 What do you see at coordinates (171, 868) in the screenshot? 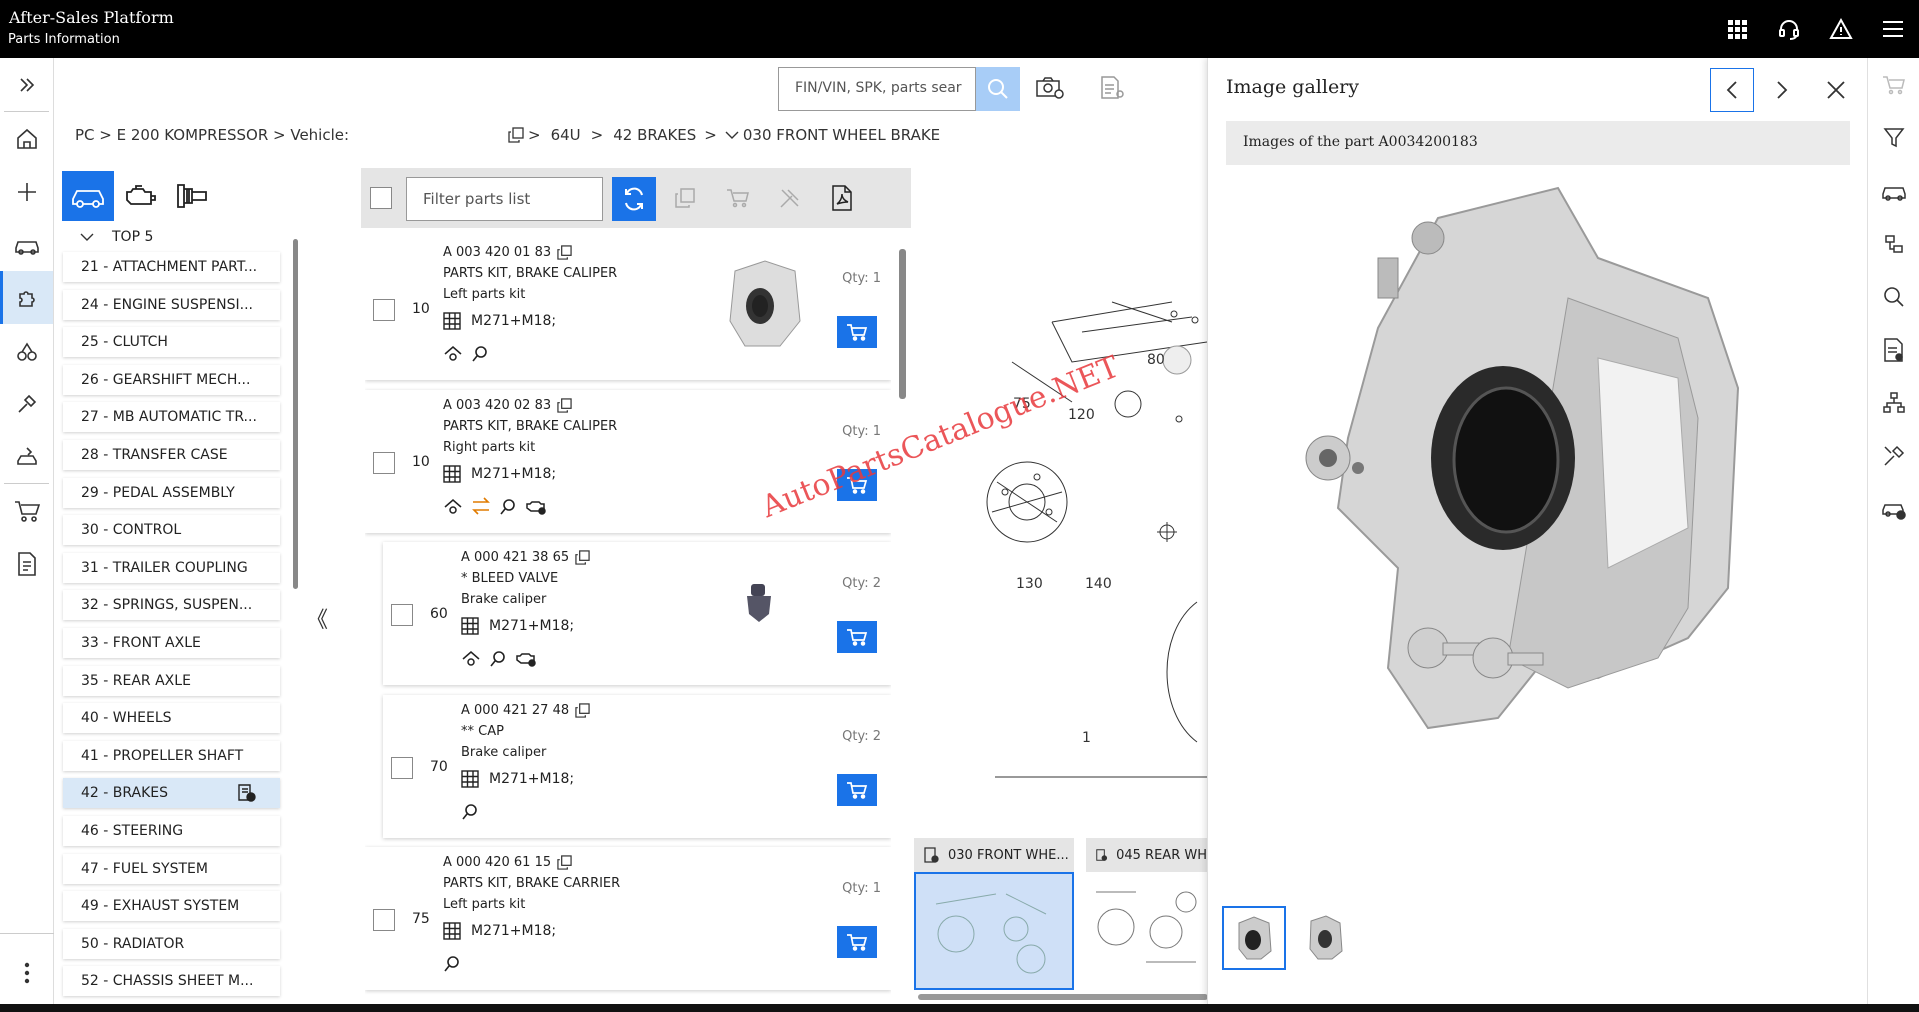
I see `group-item: 47 - FUEL SYSTEM` at bounding box center [171, 868].